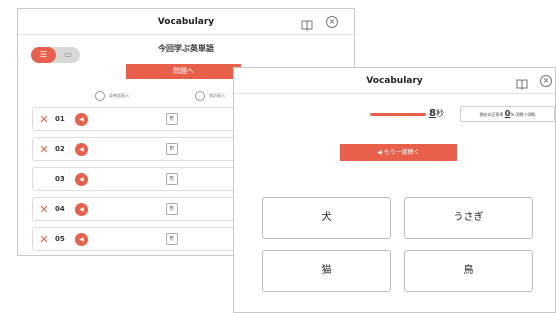  Describe the element at coordinates (217, 95) in the screenshot. I see `option-label: 和訳表示` at that location.